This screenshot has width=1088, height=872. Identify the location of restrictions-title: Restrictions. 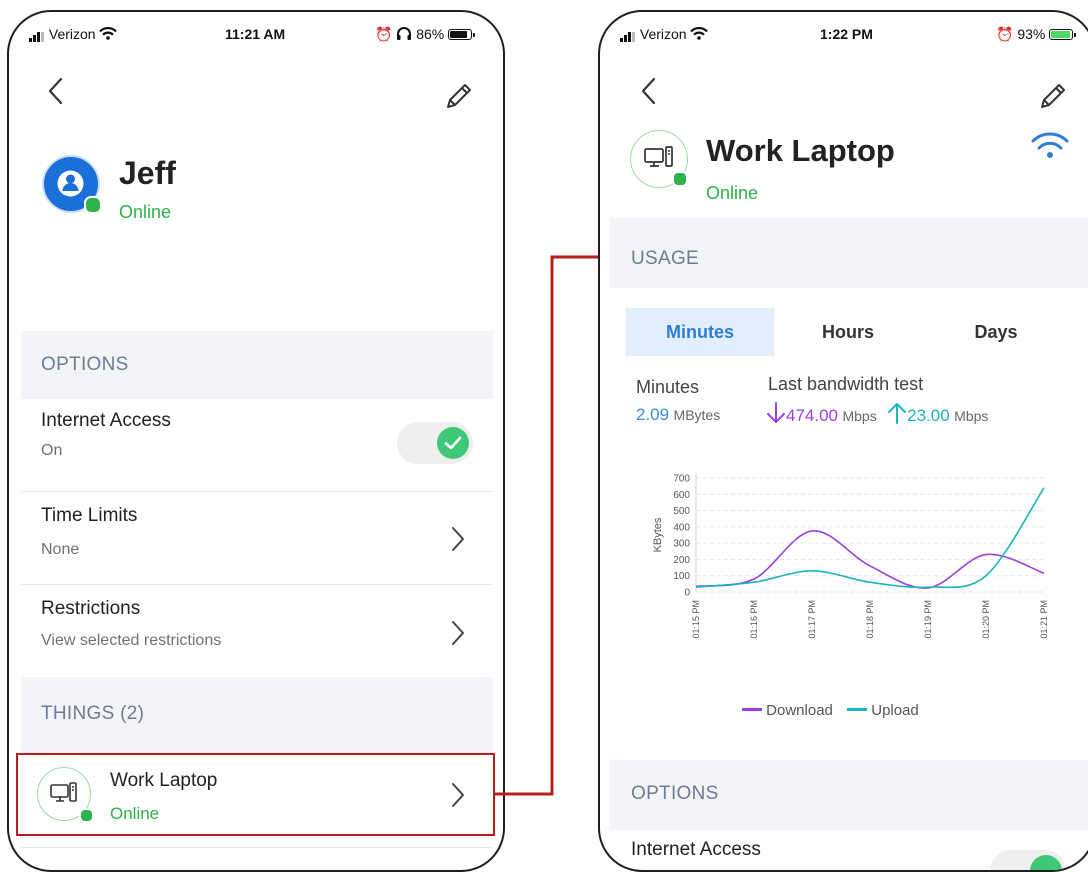
(91, 608).